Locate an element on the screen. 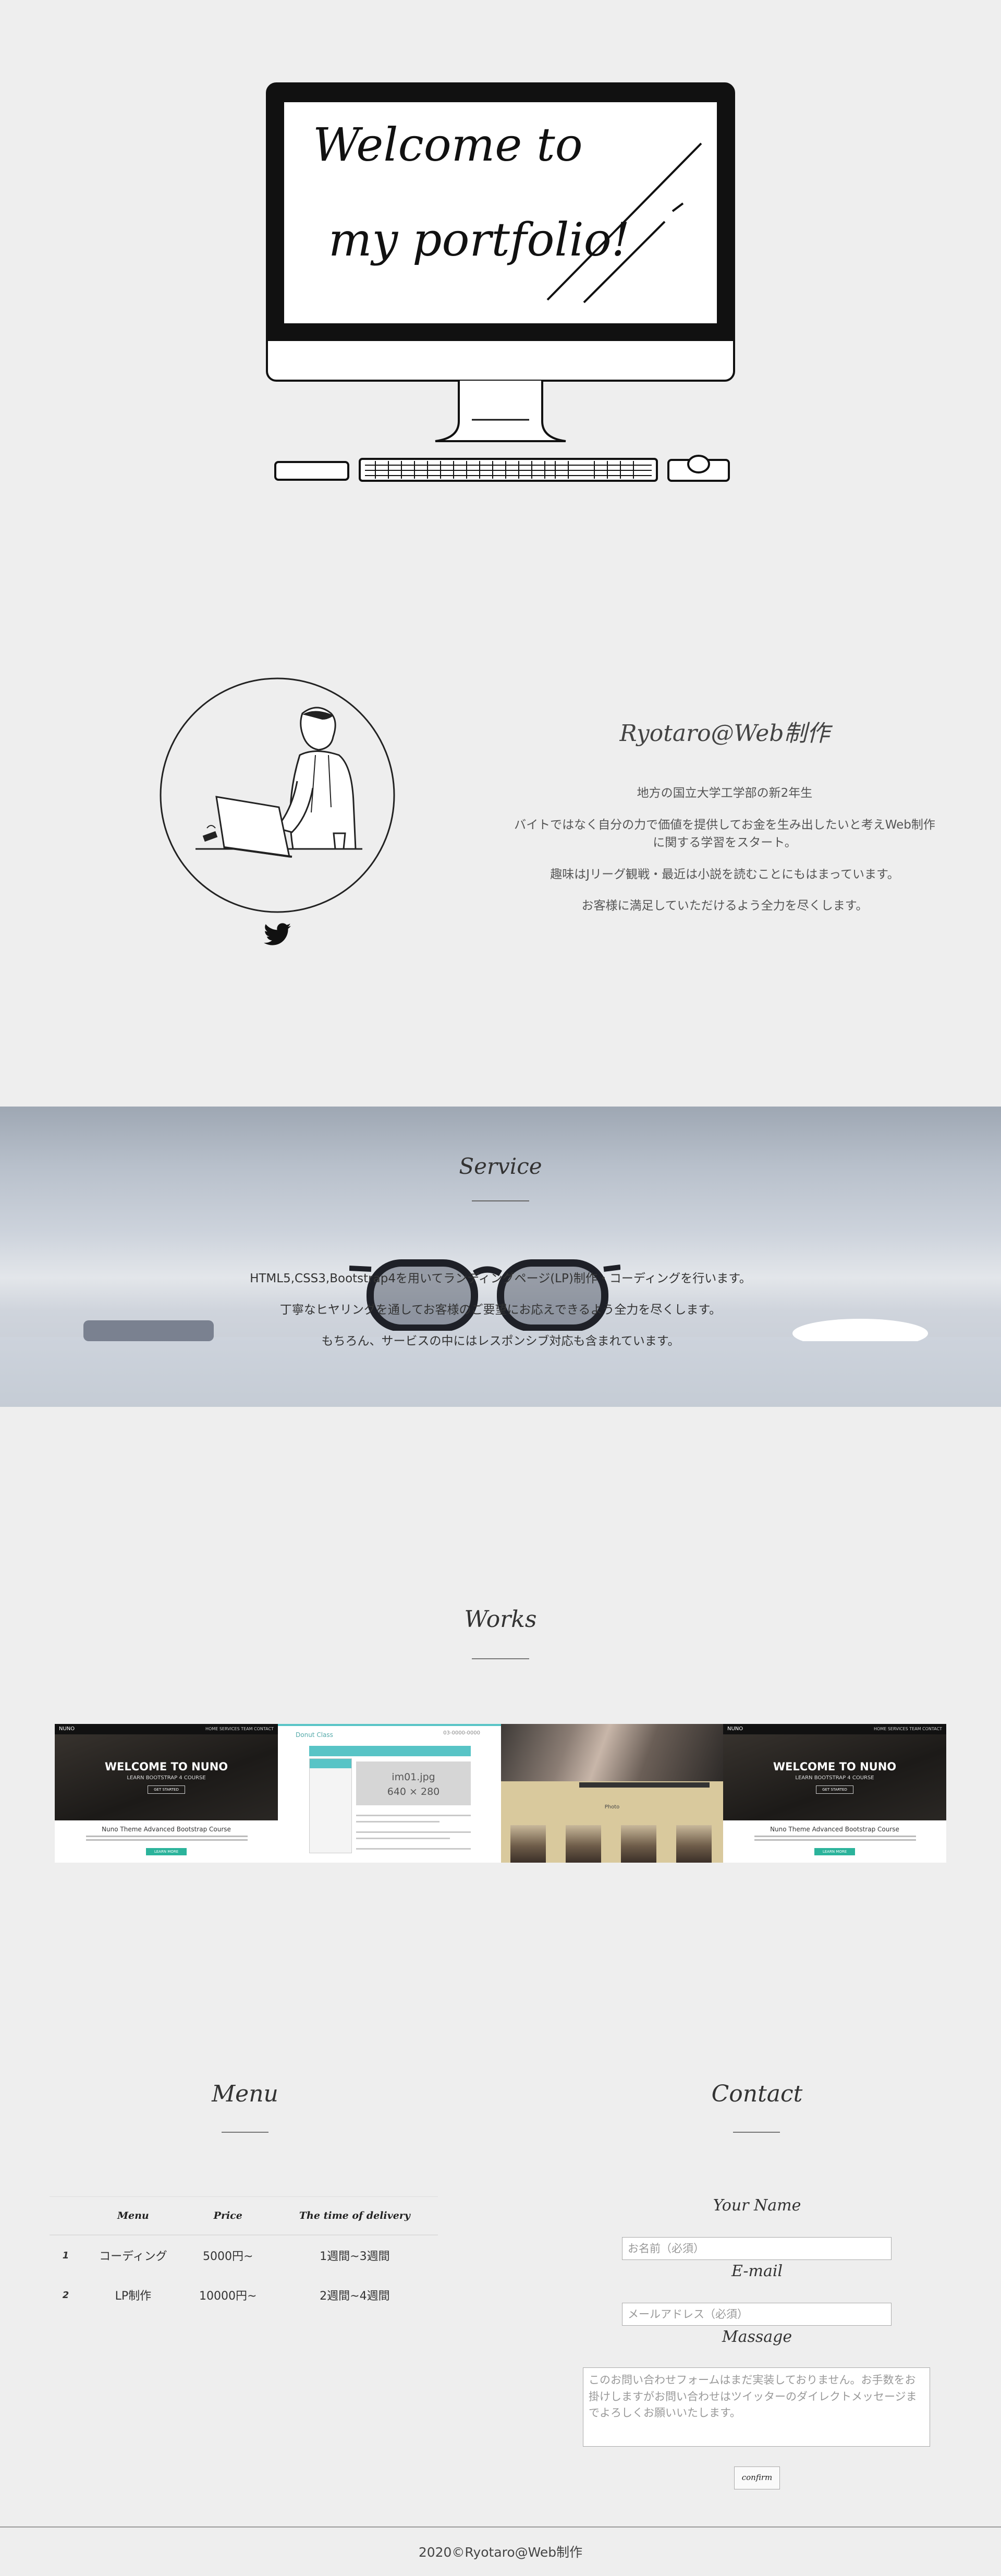  donut-image-name: im01.jpg is located at coordinates (414, 1777).